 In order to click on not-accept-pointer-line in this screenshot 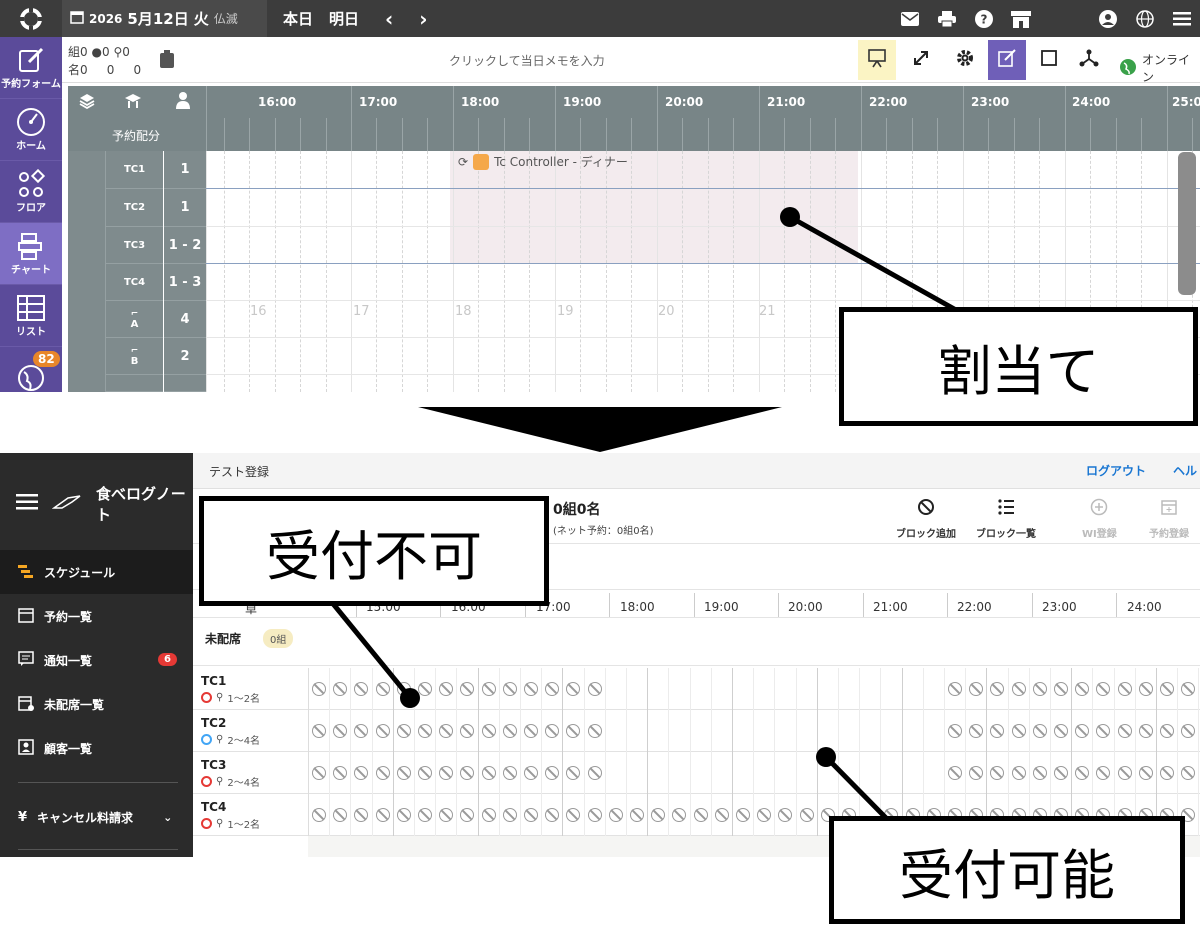, I will do `click(370, 649)`.